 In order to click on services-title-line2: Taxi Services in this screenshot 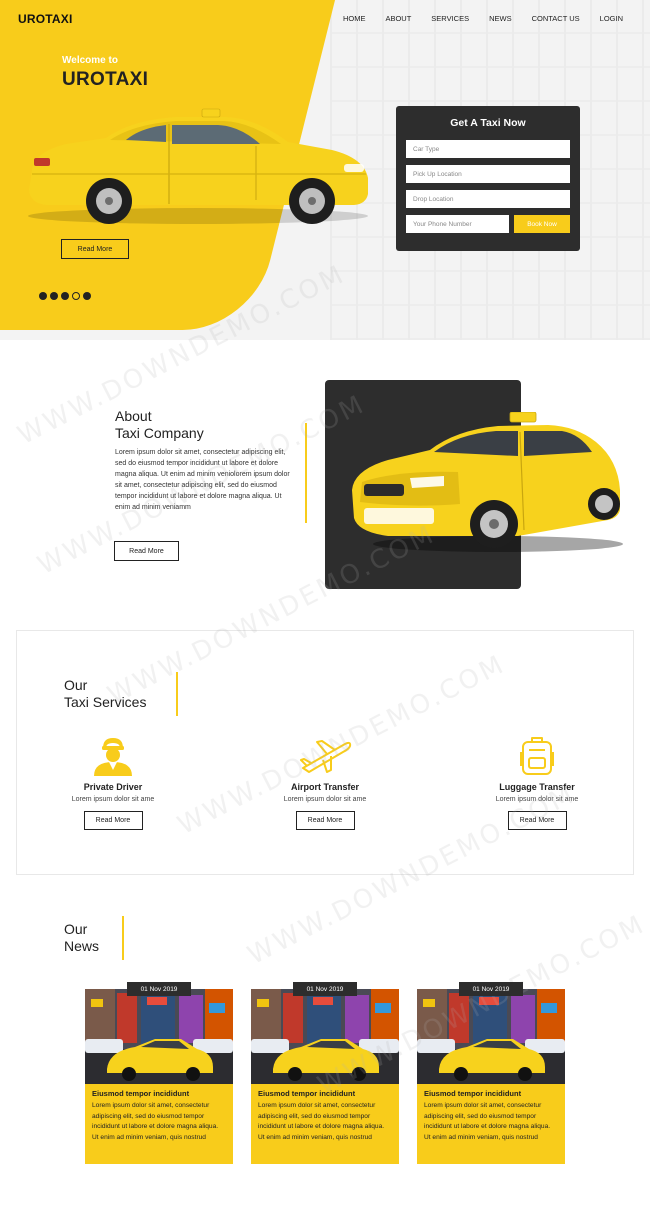, I will do `click(105, 702)`.